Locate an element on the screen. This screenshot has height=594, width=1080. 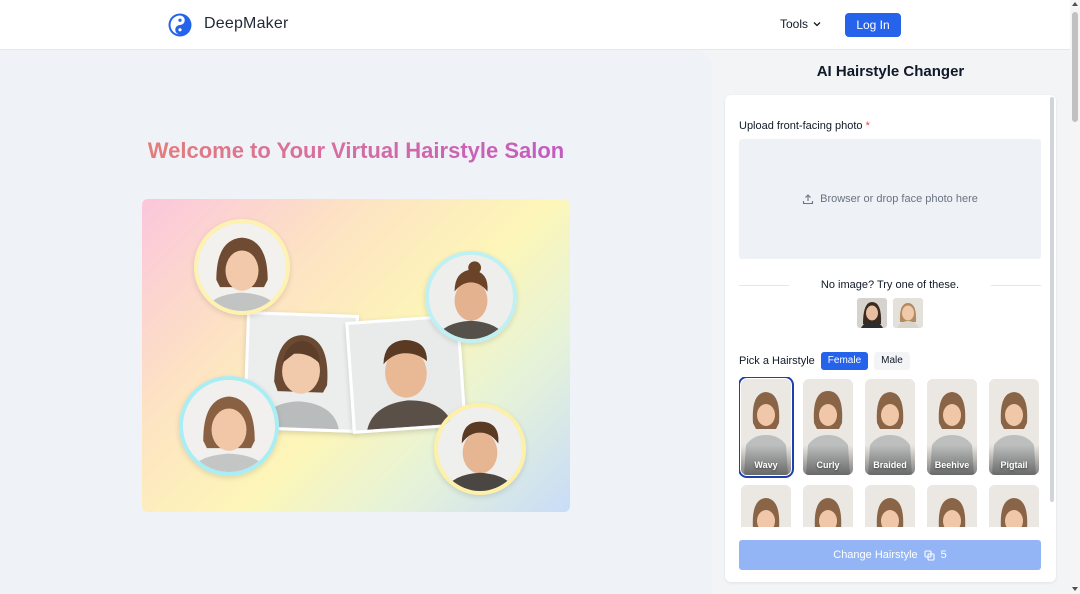
hairstyle-tile-beehive: Beehive is located at coordinates (952, 427).